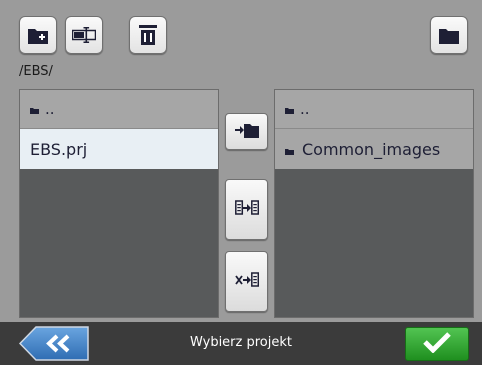 This screenshot has height=365, width=482. I want to click on open-folder-button, so click(449, 35).